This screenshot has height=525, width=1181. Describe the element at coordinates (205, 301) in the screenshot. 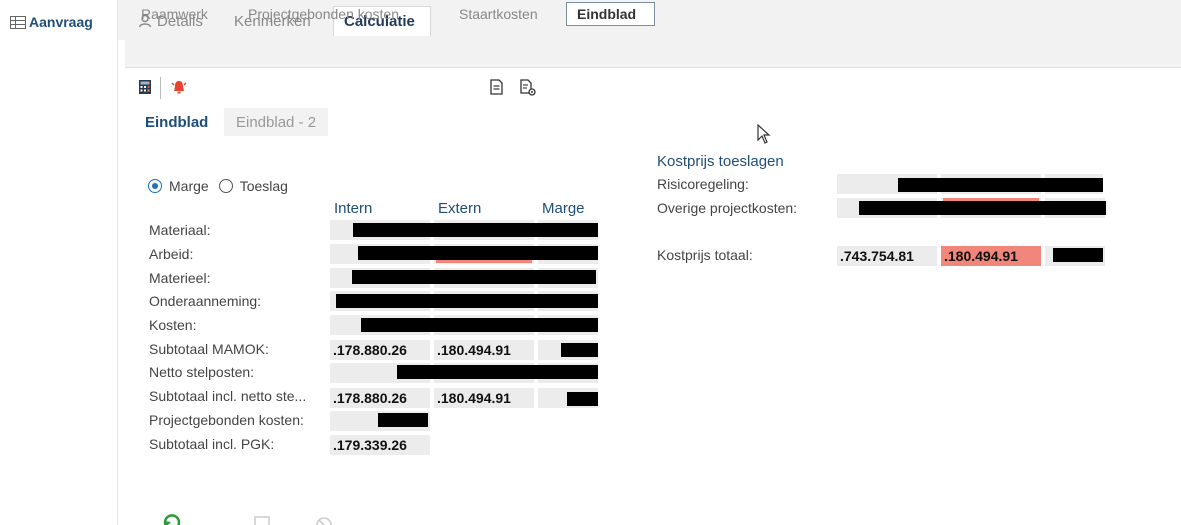

I see `row-label-onderaanneming: Onderaanneming:` at that location.